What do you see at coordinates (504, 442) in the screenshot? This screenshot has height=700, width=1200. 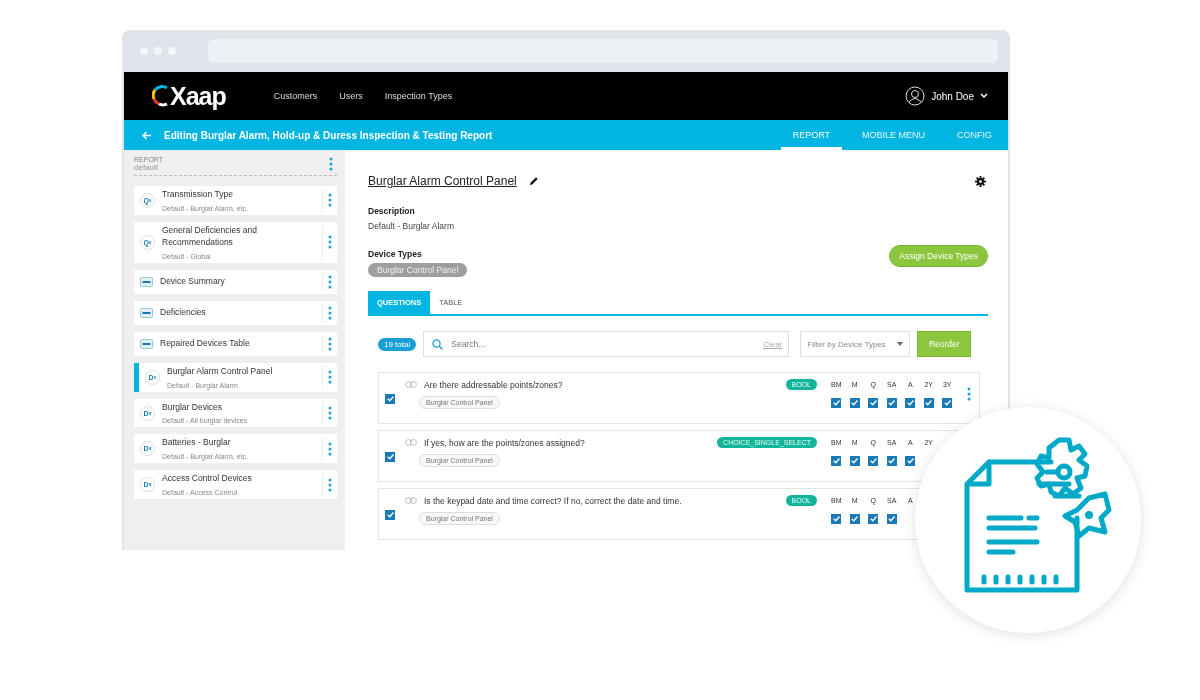 I see `question-text: If yes, how are the points/zones assigned?` at bounding box center [504, 442].